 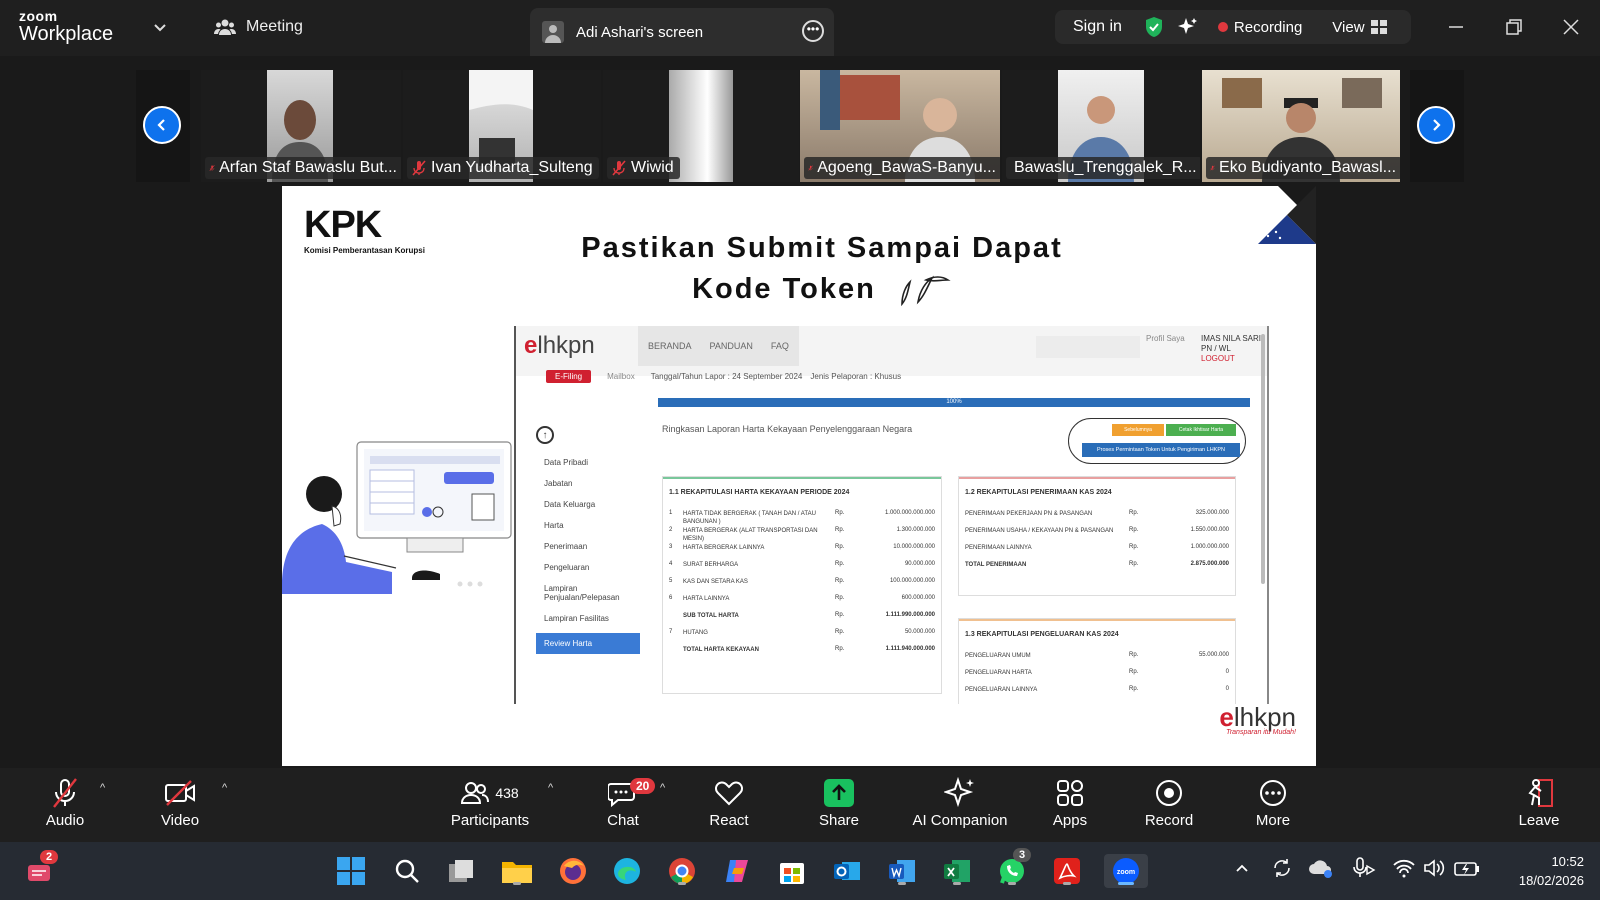 What do you see at coordinates (1467, 868) in the screenshot?
I see `battery-charging-icon` at bounding box center [1467, 868].